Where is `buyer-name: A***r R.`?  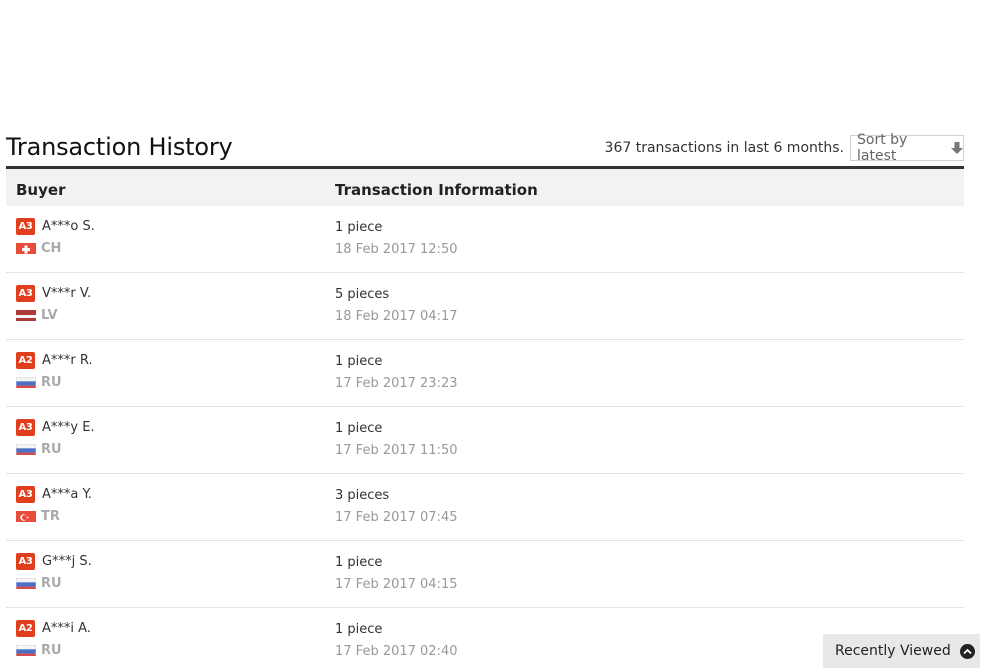
buyer-name: A***r R. is located at coordinates (67, 360).